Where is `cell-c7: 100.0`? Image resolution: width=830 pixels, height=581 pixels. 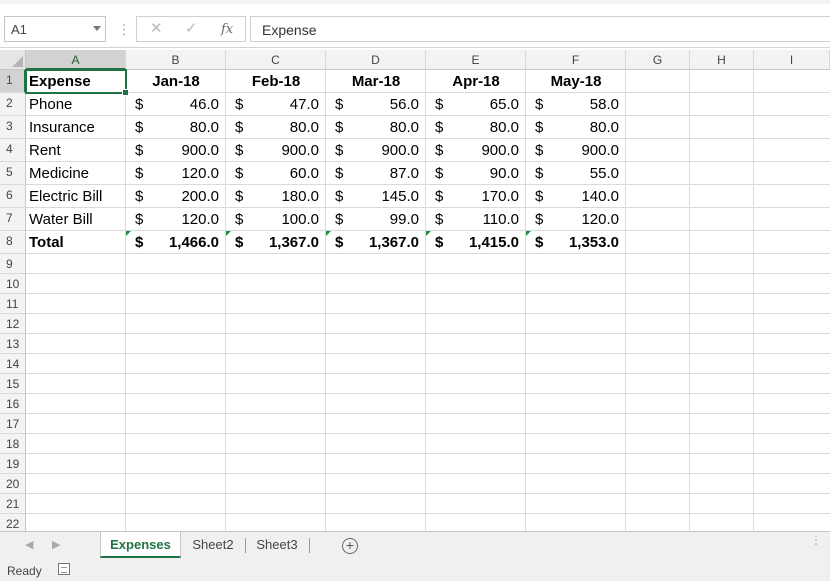 cell-c7: 100.0 is located at coordinates (288, 219).